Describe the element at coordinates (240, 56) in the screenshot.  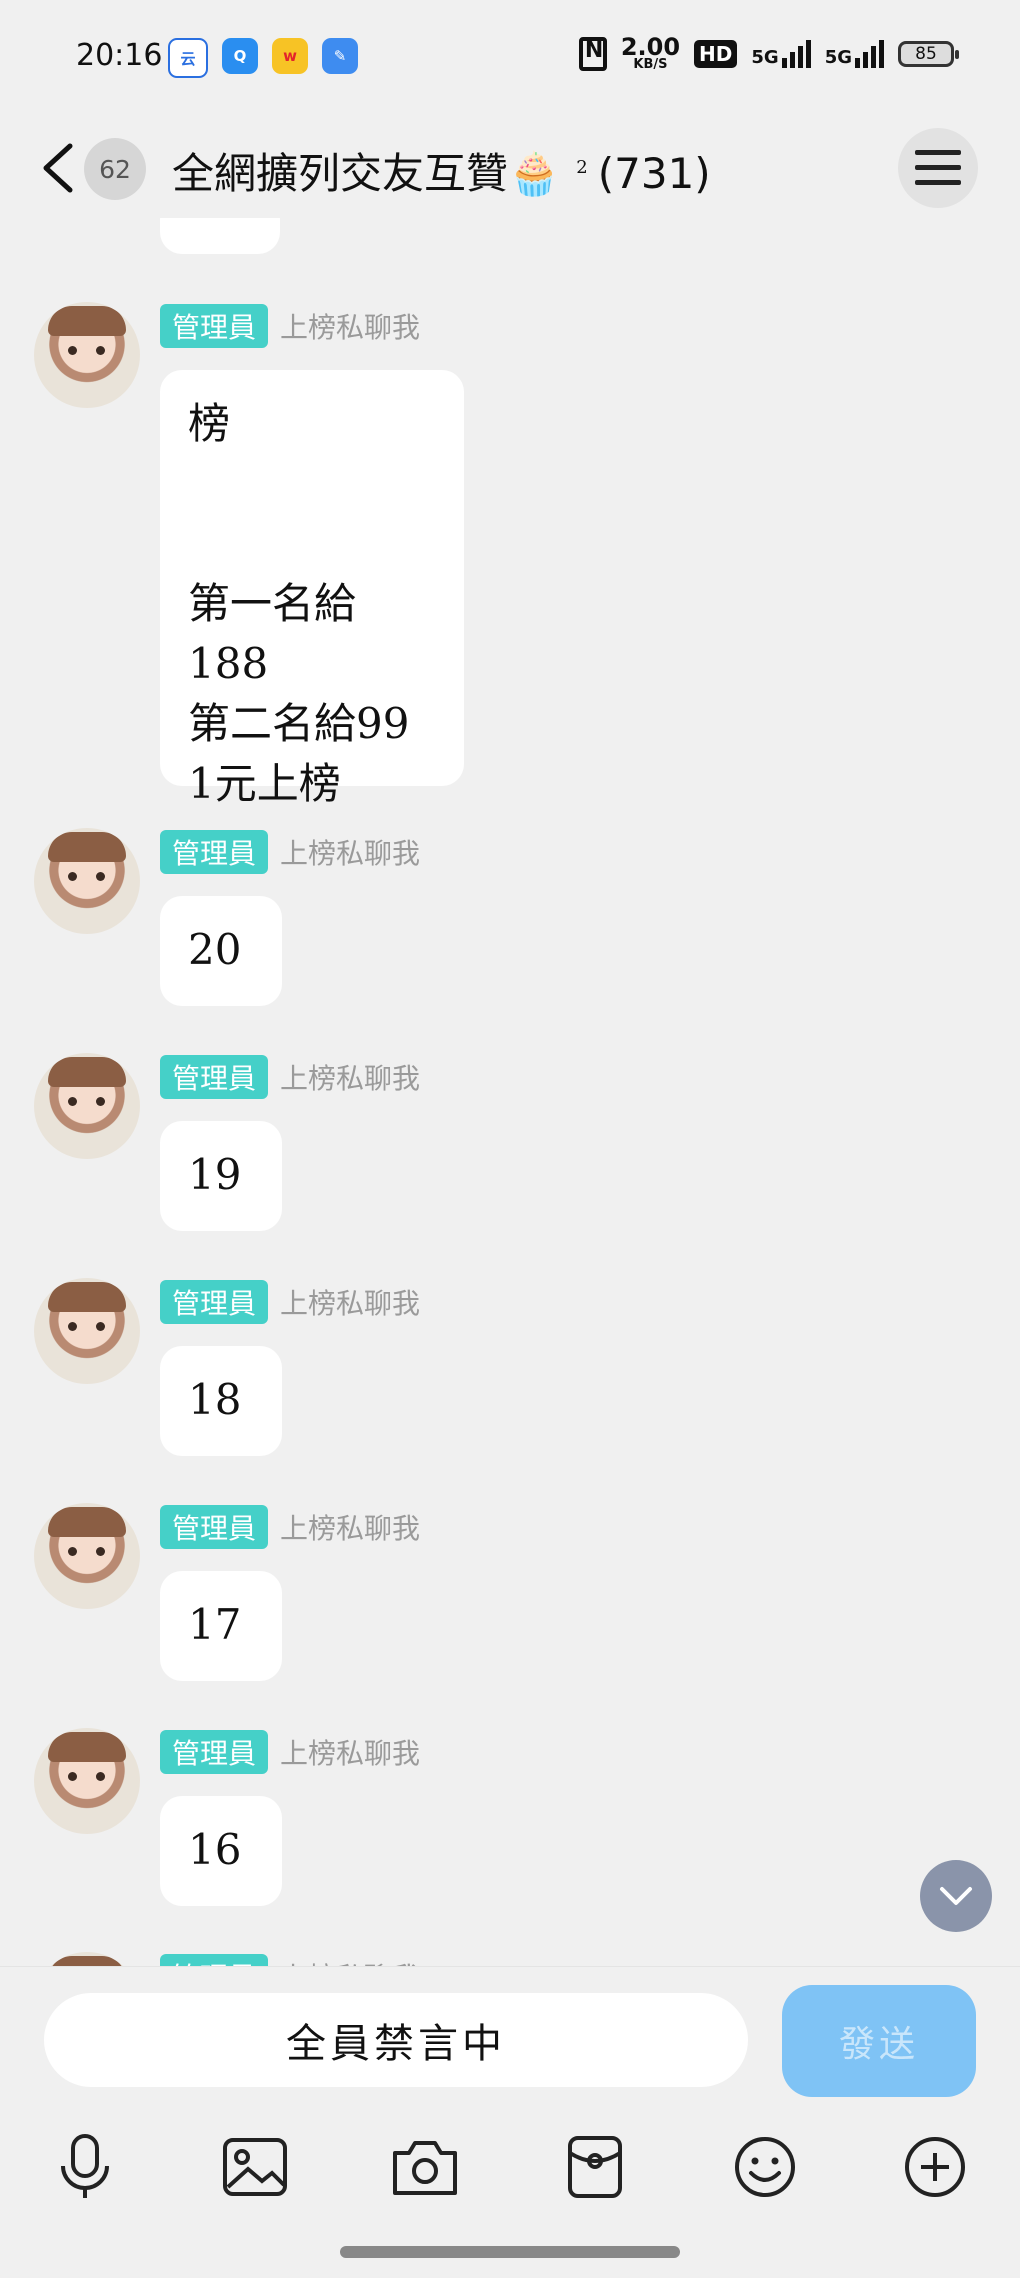
I see `qq-app-icon: Q` at that location.